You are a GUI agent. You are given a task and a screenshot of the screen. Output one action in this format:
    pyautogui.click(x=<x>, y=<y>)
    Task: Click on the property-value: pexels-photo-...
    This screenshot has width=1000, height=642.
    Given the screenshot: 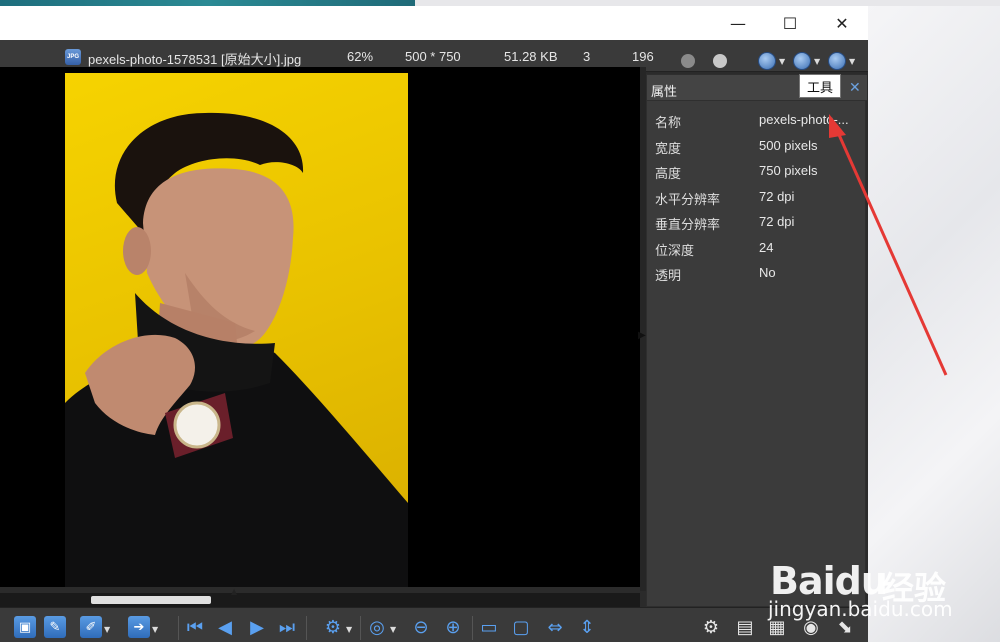 What is the action you would take?
    pyautogui.click(x=804, y=119)
    